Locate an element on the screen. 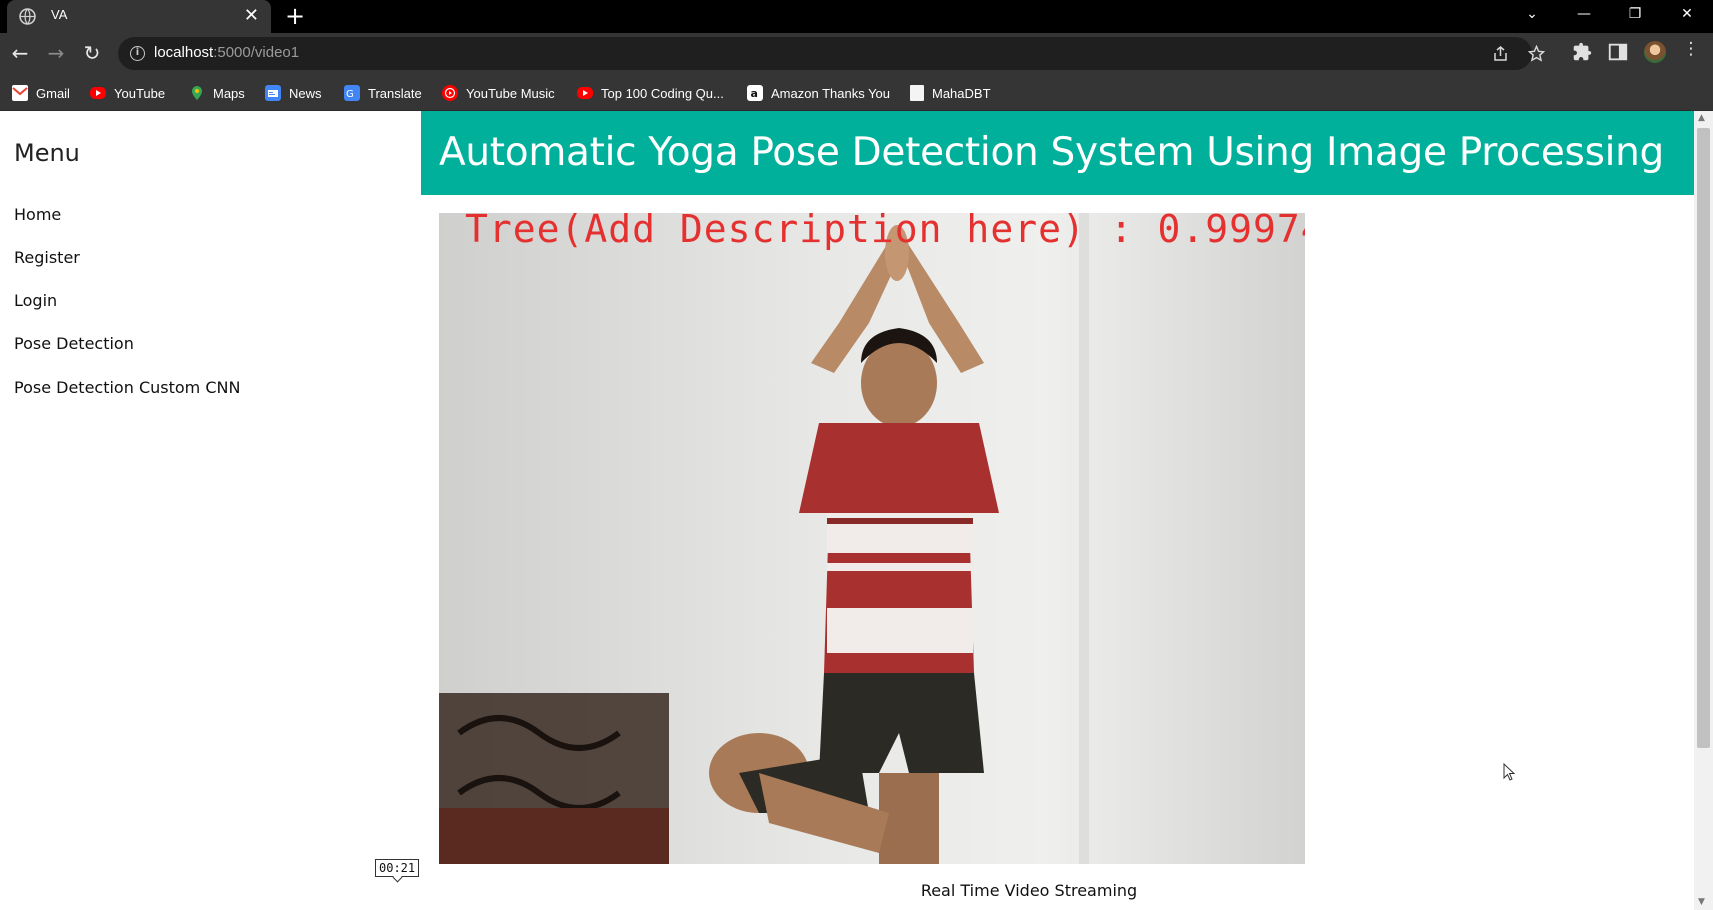 Image resolution: width=1713 pixels, height=910 pixels. bookmark-maps: Maps is located at coordinates (217, 93).